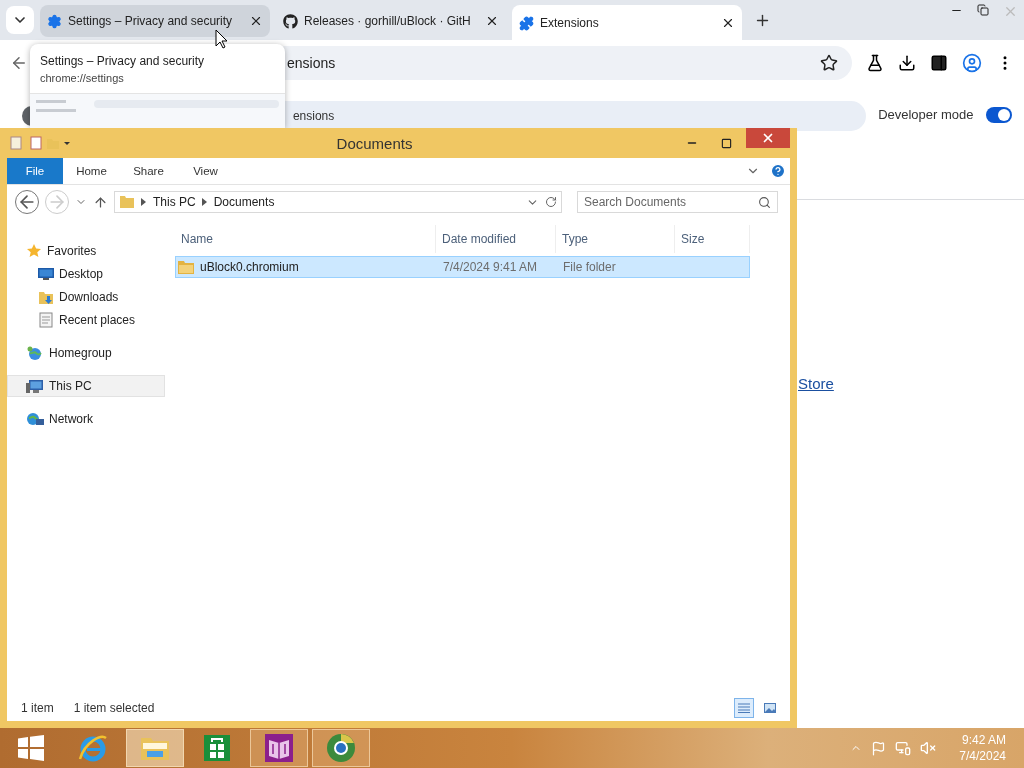  Describe the element at coordinates (72, 251) in the screenshot. I see `navigation-label: Favorites` at that location.